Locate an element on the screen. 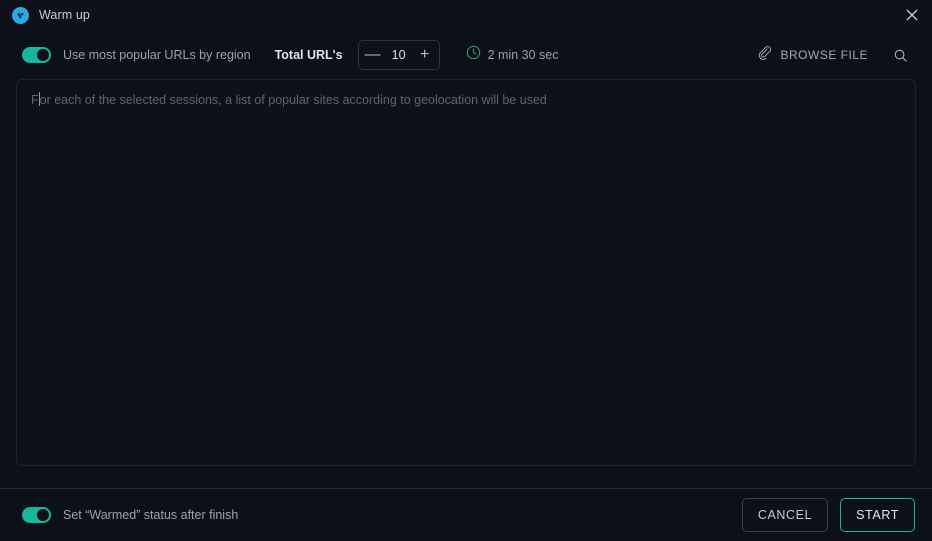  popular-urls-toggle is located at coordinates (36, 55).